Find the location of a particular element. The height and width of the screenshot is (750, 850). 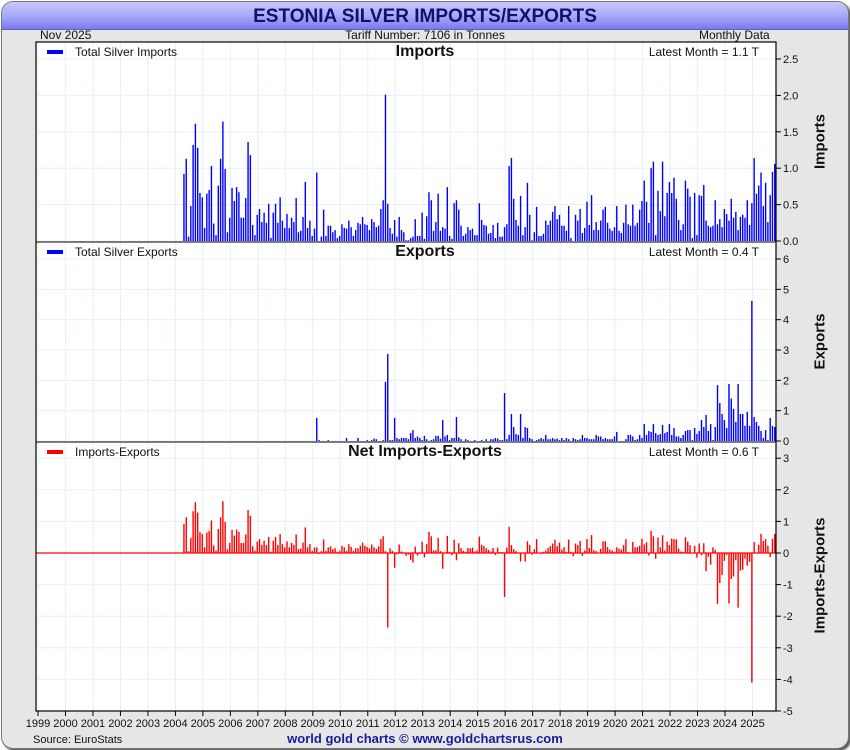

legend-label-exports: Total Silver Exports is located at coordinates (126, 252).